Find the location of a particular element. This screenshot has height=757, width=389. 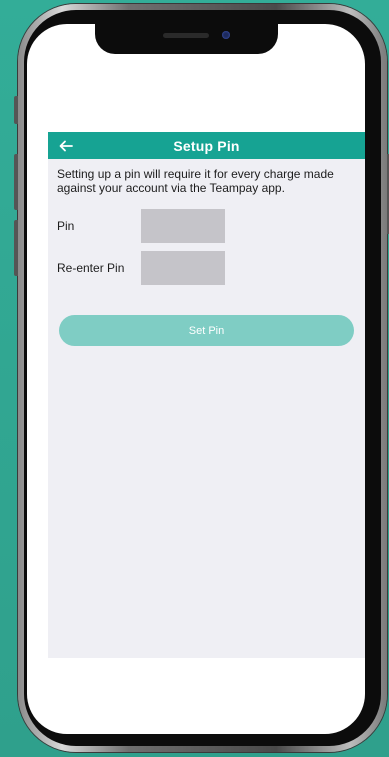

back-button is located at coordinates (66, 146).